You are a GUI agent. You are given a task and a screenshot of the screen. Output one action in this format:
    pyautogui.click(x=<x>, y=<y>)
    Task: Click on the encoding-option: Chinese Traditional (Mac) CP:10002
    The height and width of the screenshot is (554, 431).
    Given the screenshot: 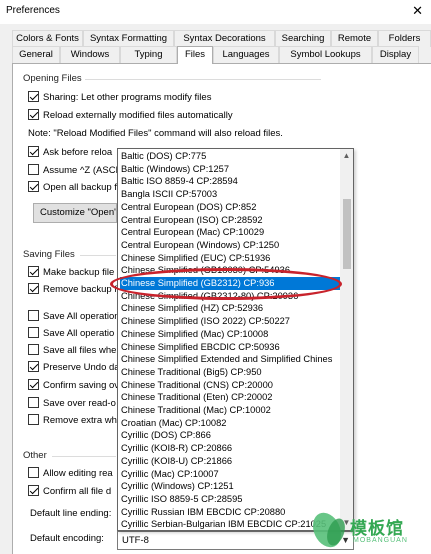 What is the action you would take?
    pyautogui.click(x=230, y=410)
    